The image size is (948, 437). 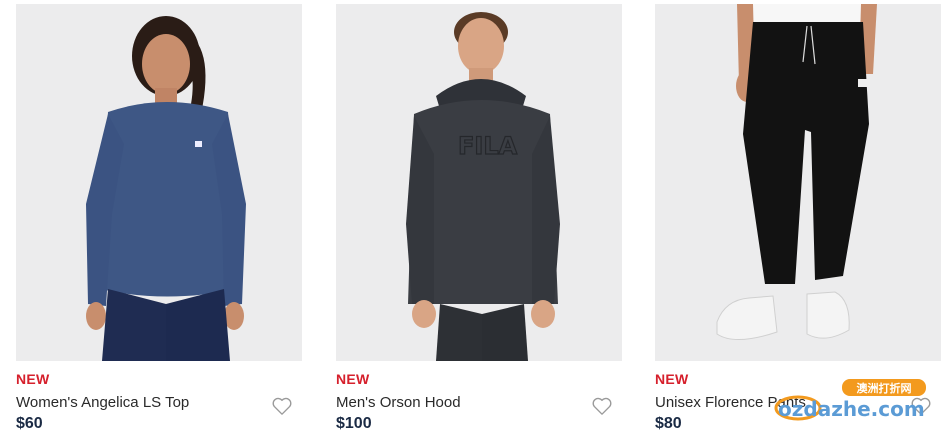 What do you see at coordinates (884, 388) in the screenshot?
I see `svg-text: 澳洲打折网` at bounding box center [884, 388].